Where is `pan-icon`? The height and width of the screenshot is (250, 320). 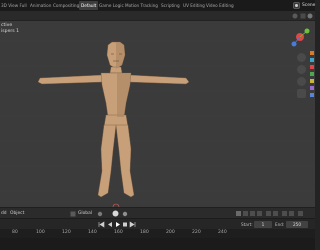 pan-icon is located at coordinates (301, 69).